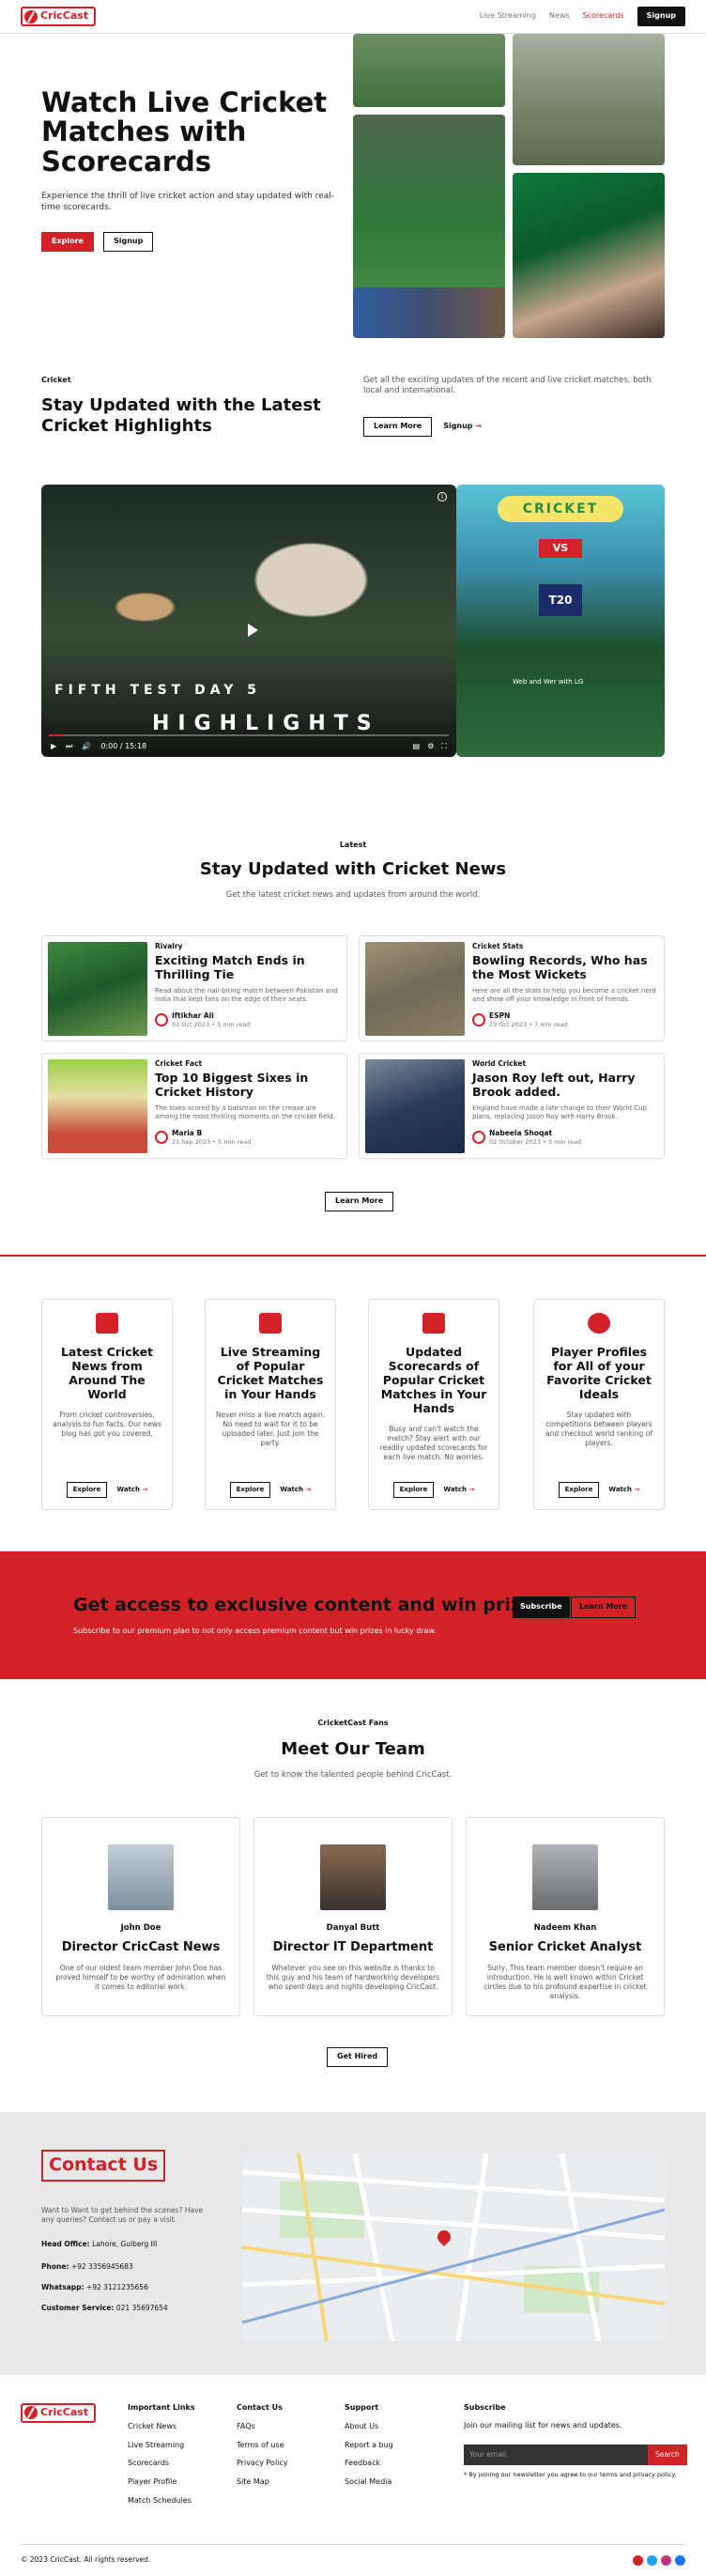  I want to click on subscribe-button: Subscribe, so click(541, 1607).